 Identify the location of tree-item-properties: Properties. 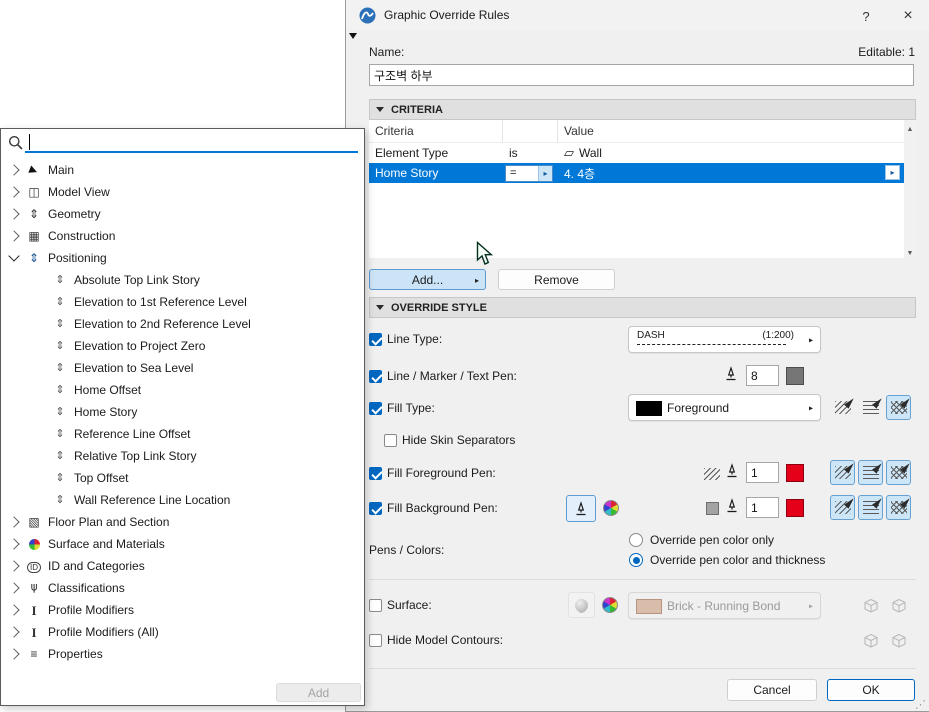
(181, 654).